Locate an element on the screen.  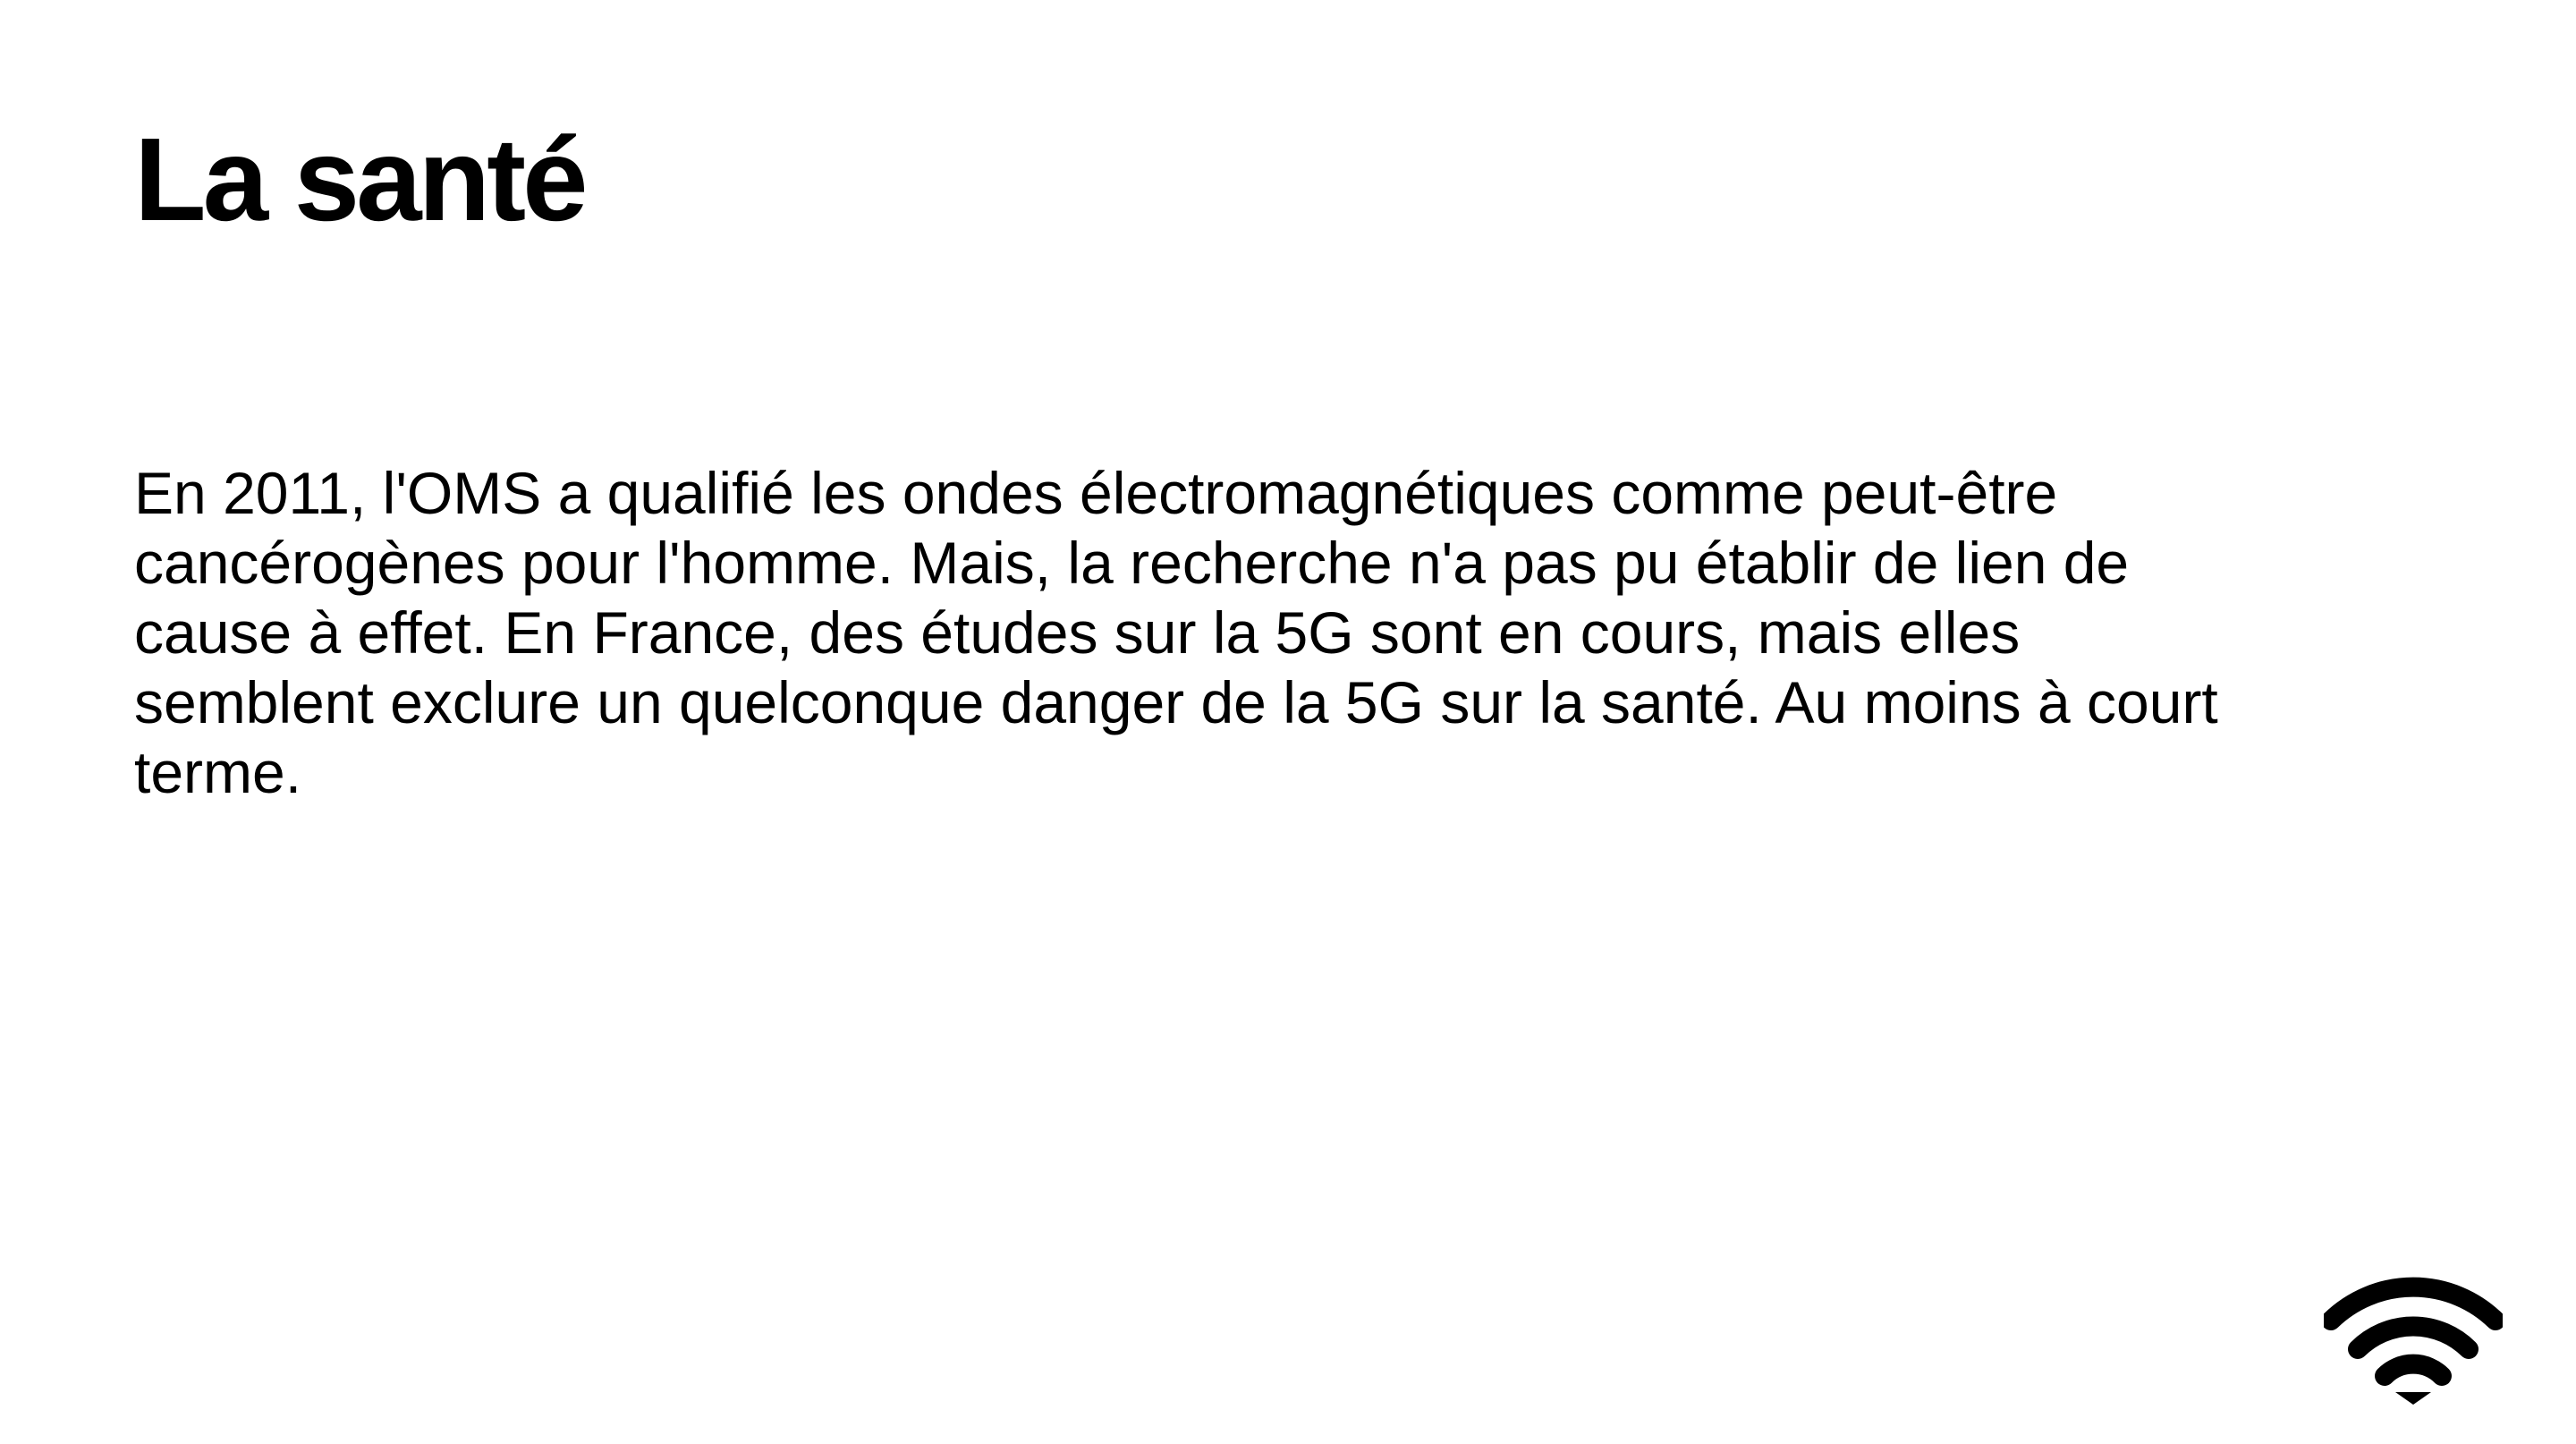
slide-title: La santé is located at coordinates (361, 179).